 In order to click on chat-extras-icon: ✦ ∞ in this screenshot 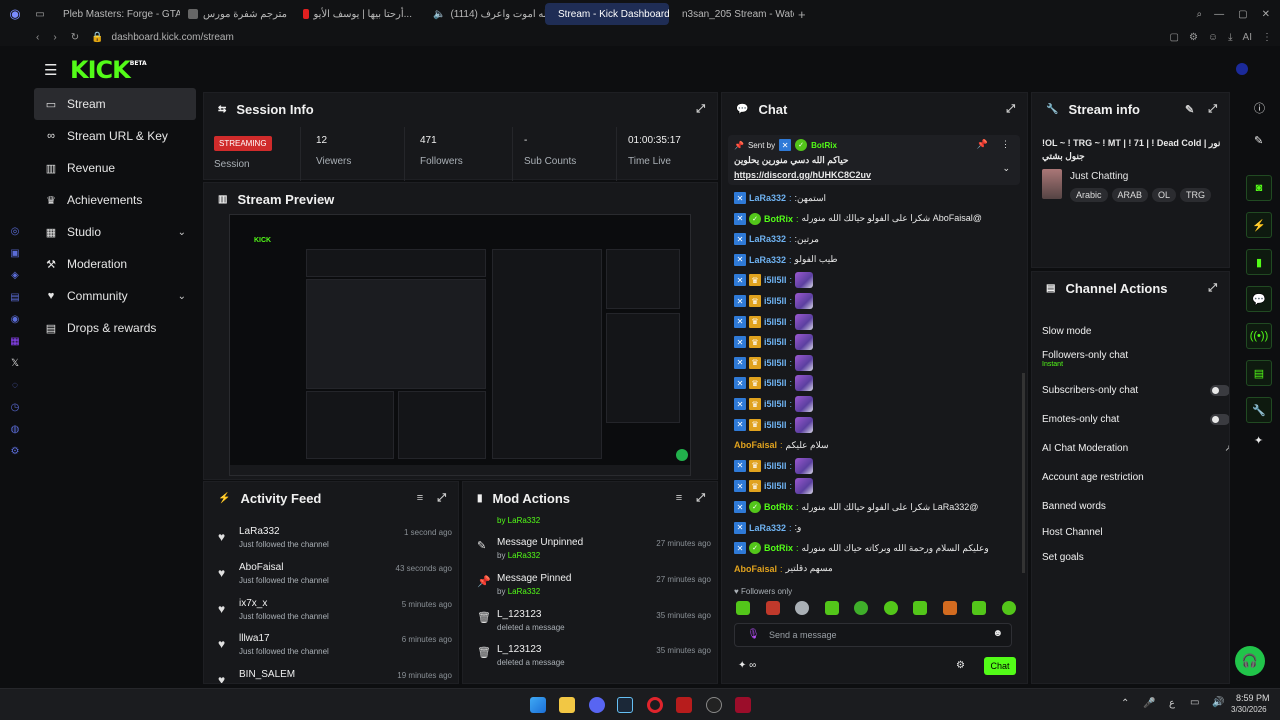, I will do `click(747, 665)`.